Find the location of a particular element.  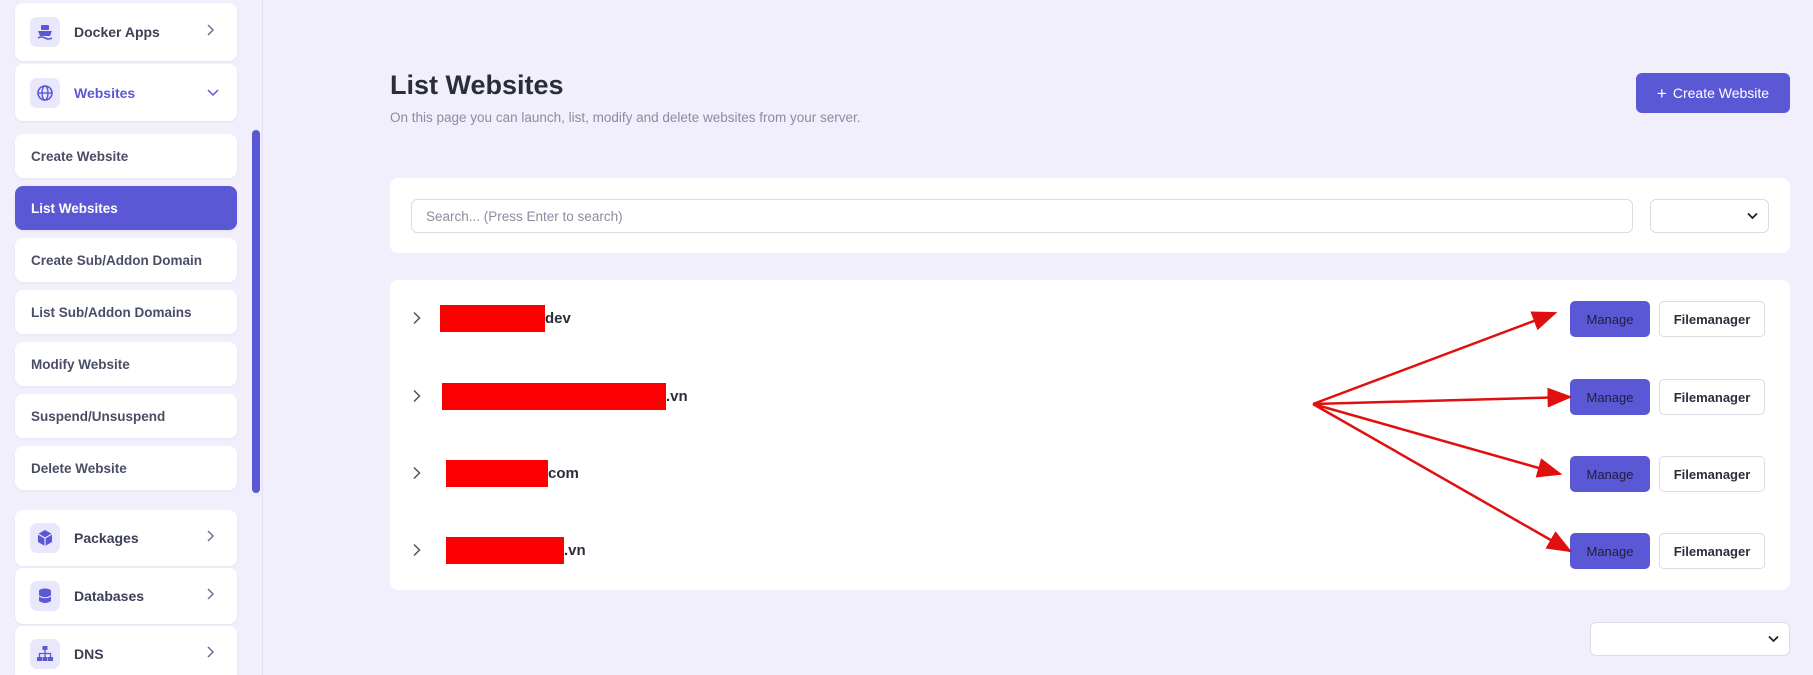

search-placeholder: Search... (Press Enter to search) is located at coordinates (524, 216).